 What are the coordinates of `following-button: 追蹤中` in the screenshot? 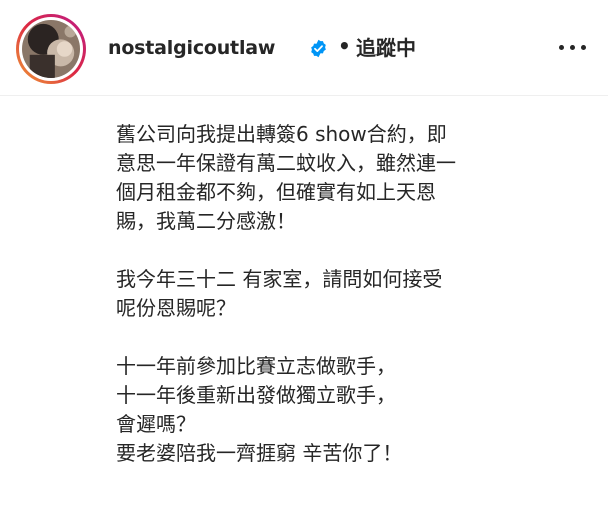 It's located at (386, 48).